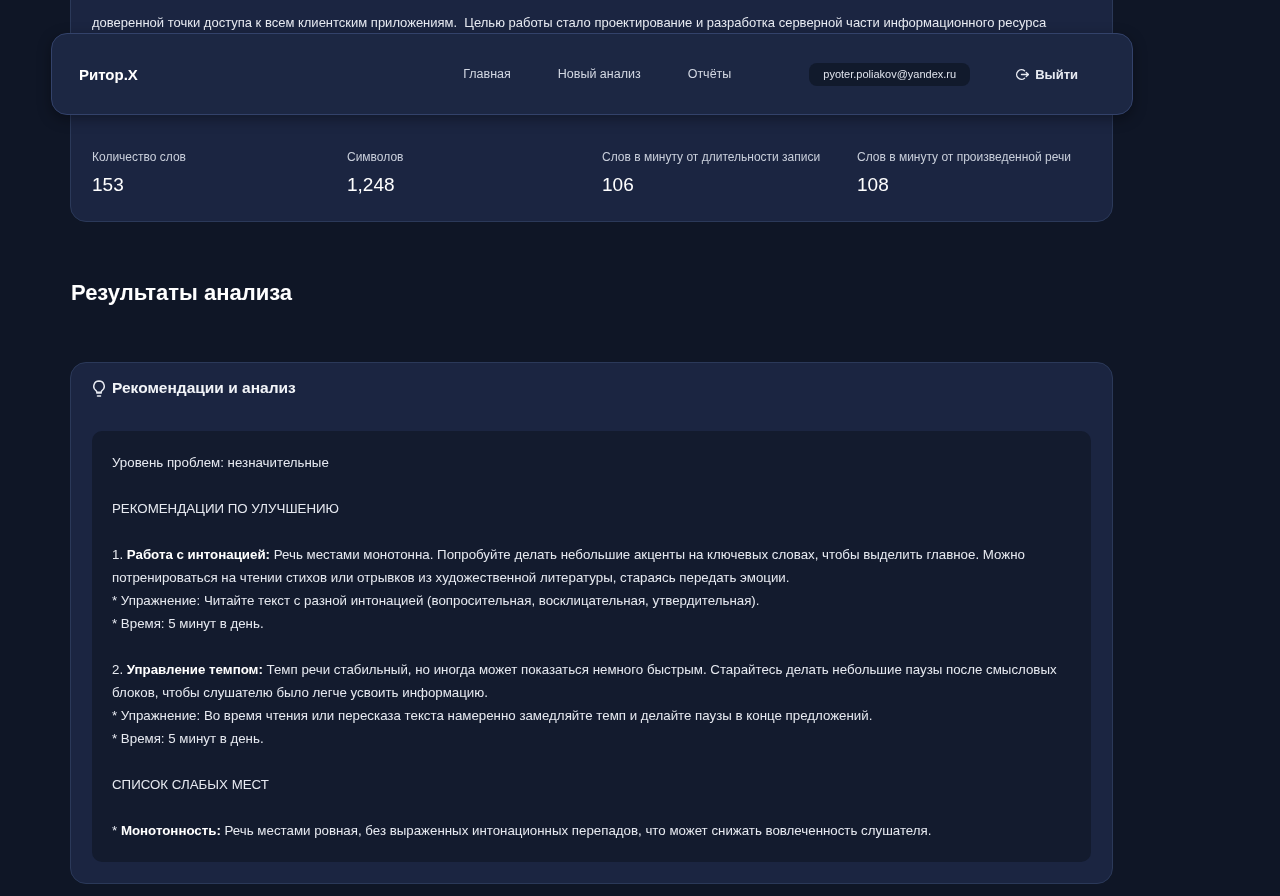 The height and width of the screenshot is (896, 1280). Describe the element at coordinates (371, 185) in the screenshot. I see `stat-value: 1,248` at that location.